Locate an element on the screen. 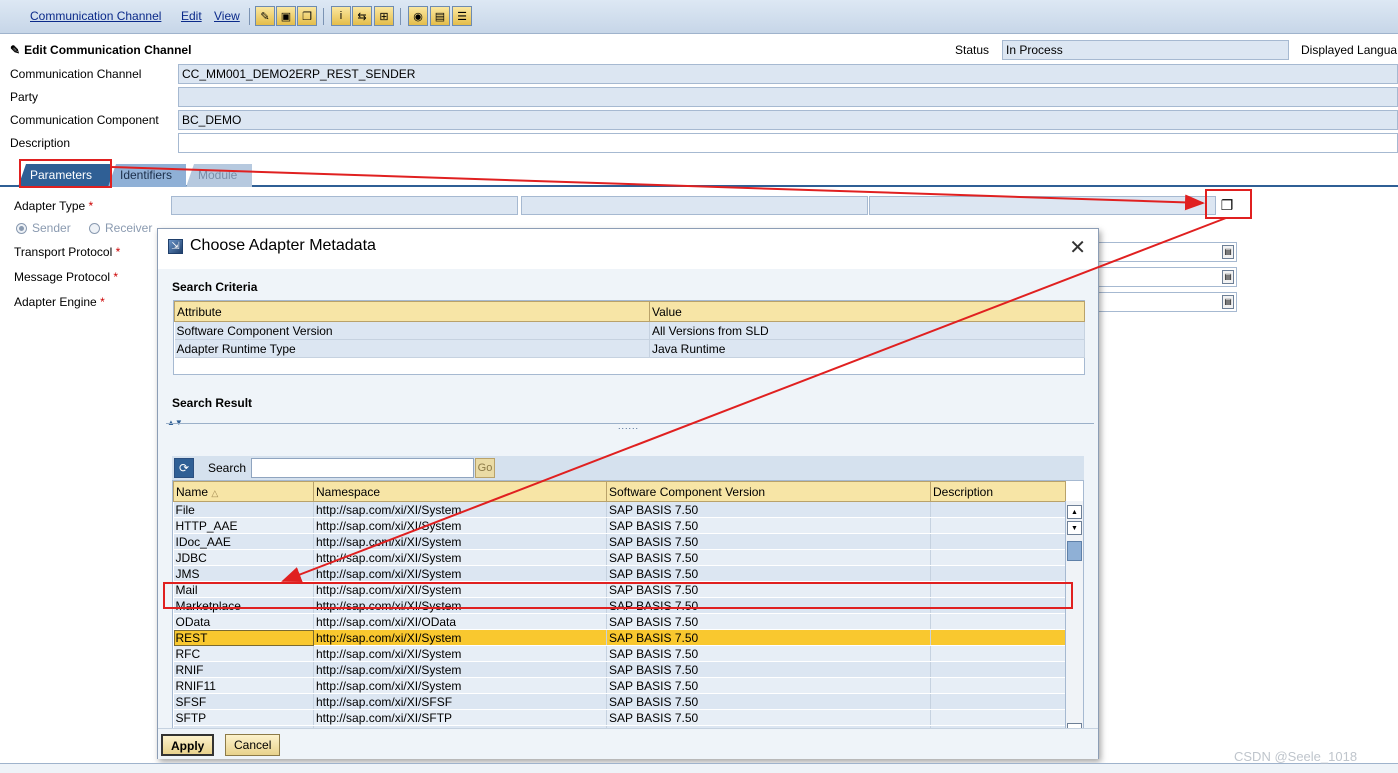 This screenshot has width=1398, height=773. table-icon: ▤ is located at coordinates (440, 16).